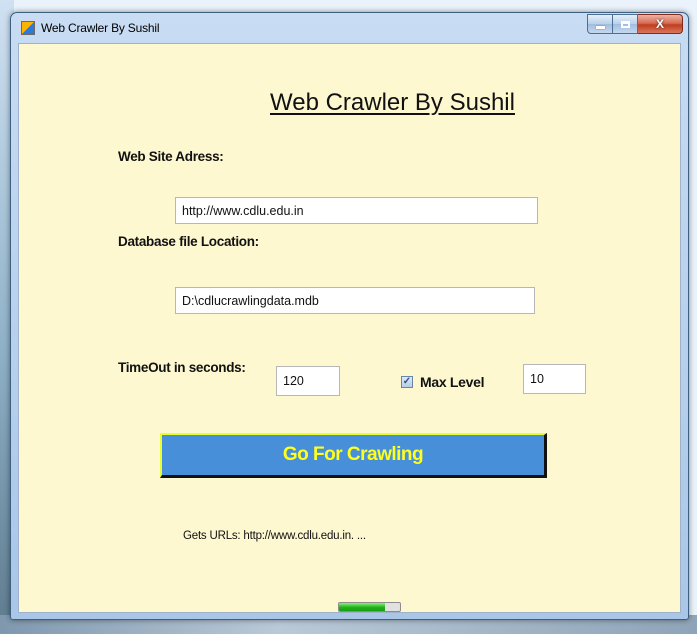 This screenshot has width=697, height=634. What do you see at coordinates (100, 28) in the screenshot?
I see `window-title: Web Crawler By Sushil` at bounding box center [100, 28].